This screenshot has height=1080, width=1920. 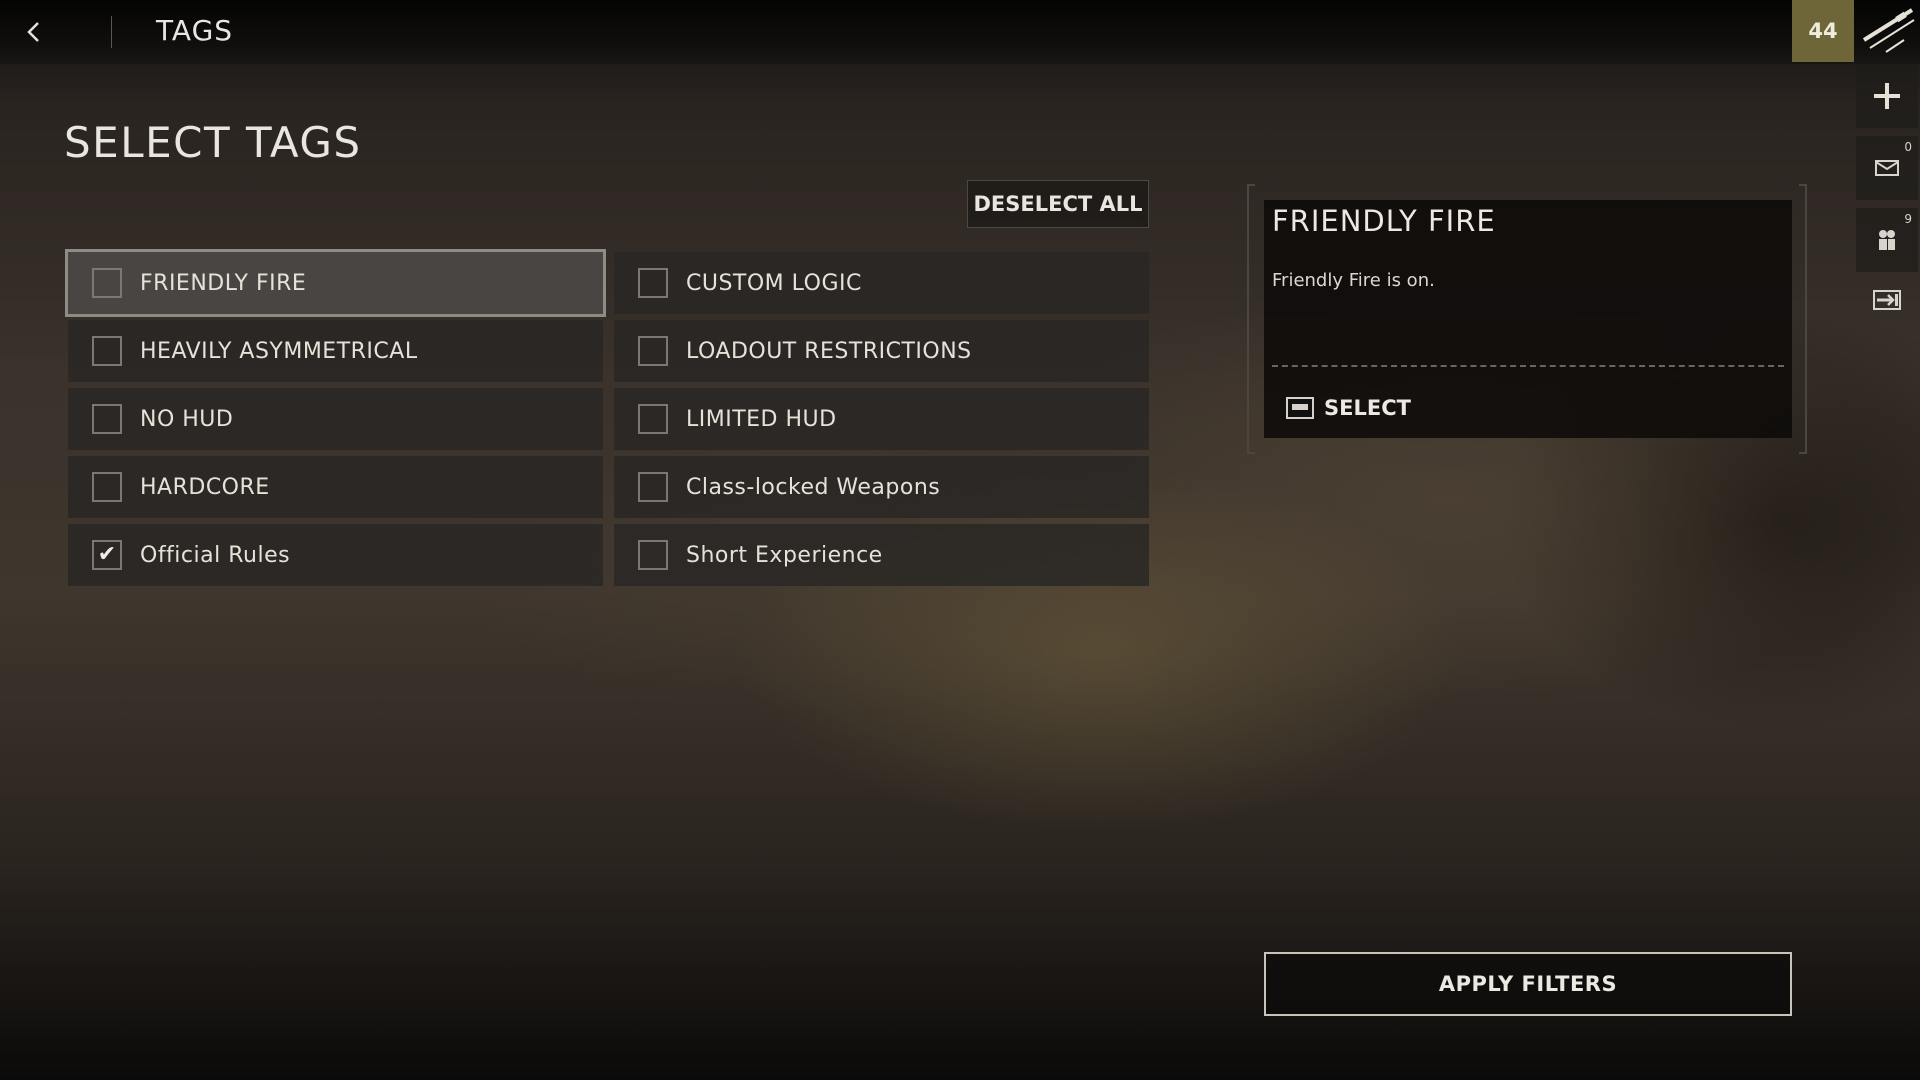 I want to click on keyboard-key-icon, so click(x=1300, y=408).